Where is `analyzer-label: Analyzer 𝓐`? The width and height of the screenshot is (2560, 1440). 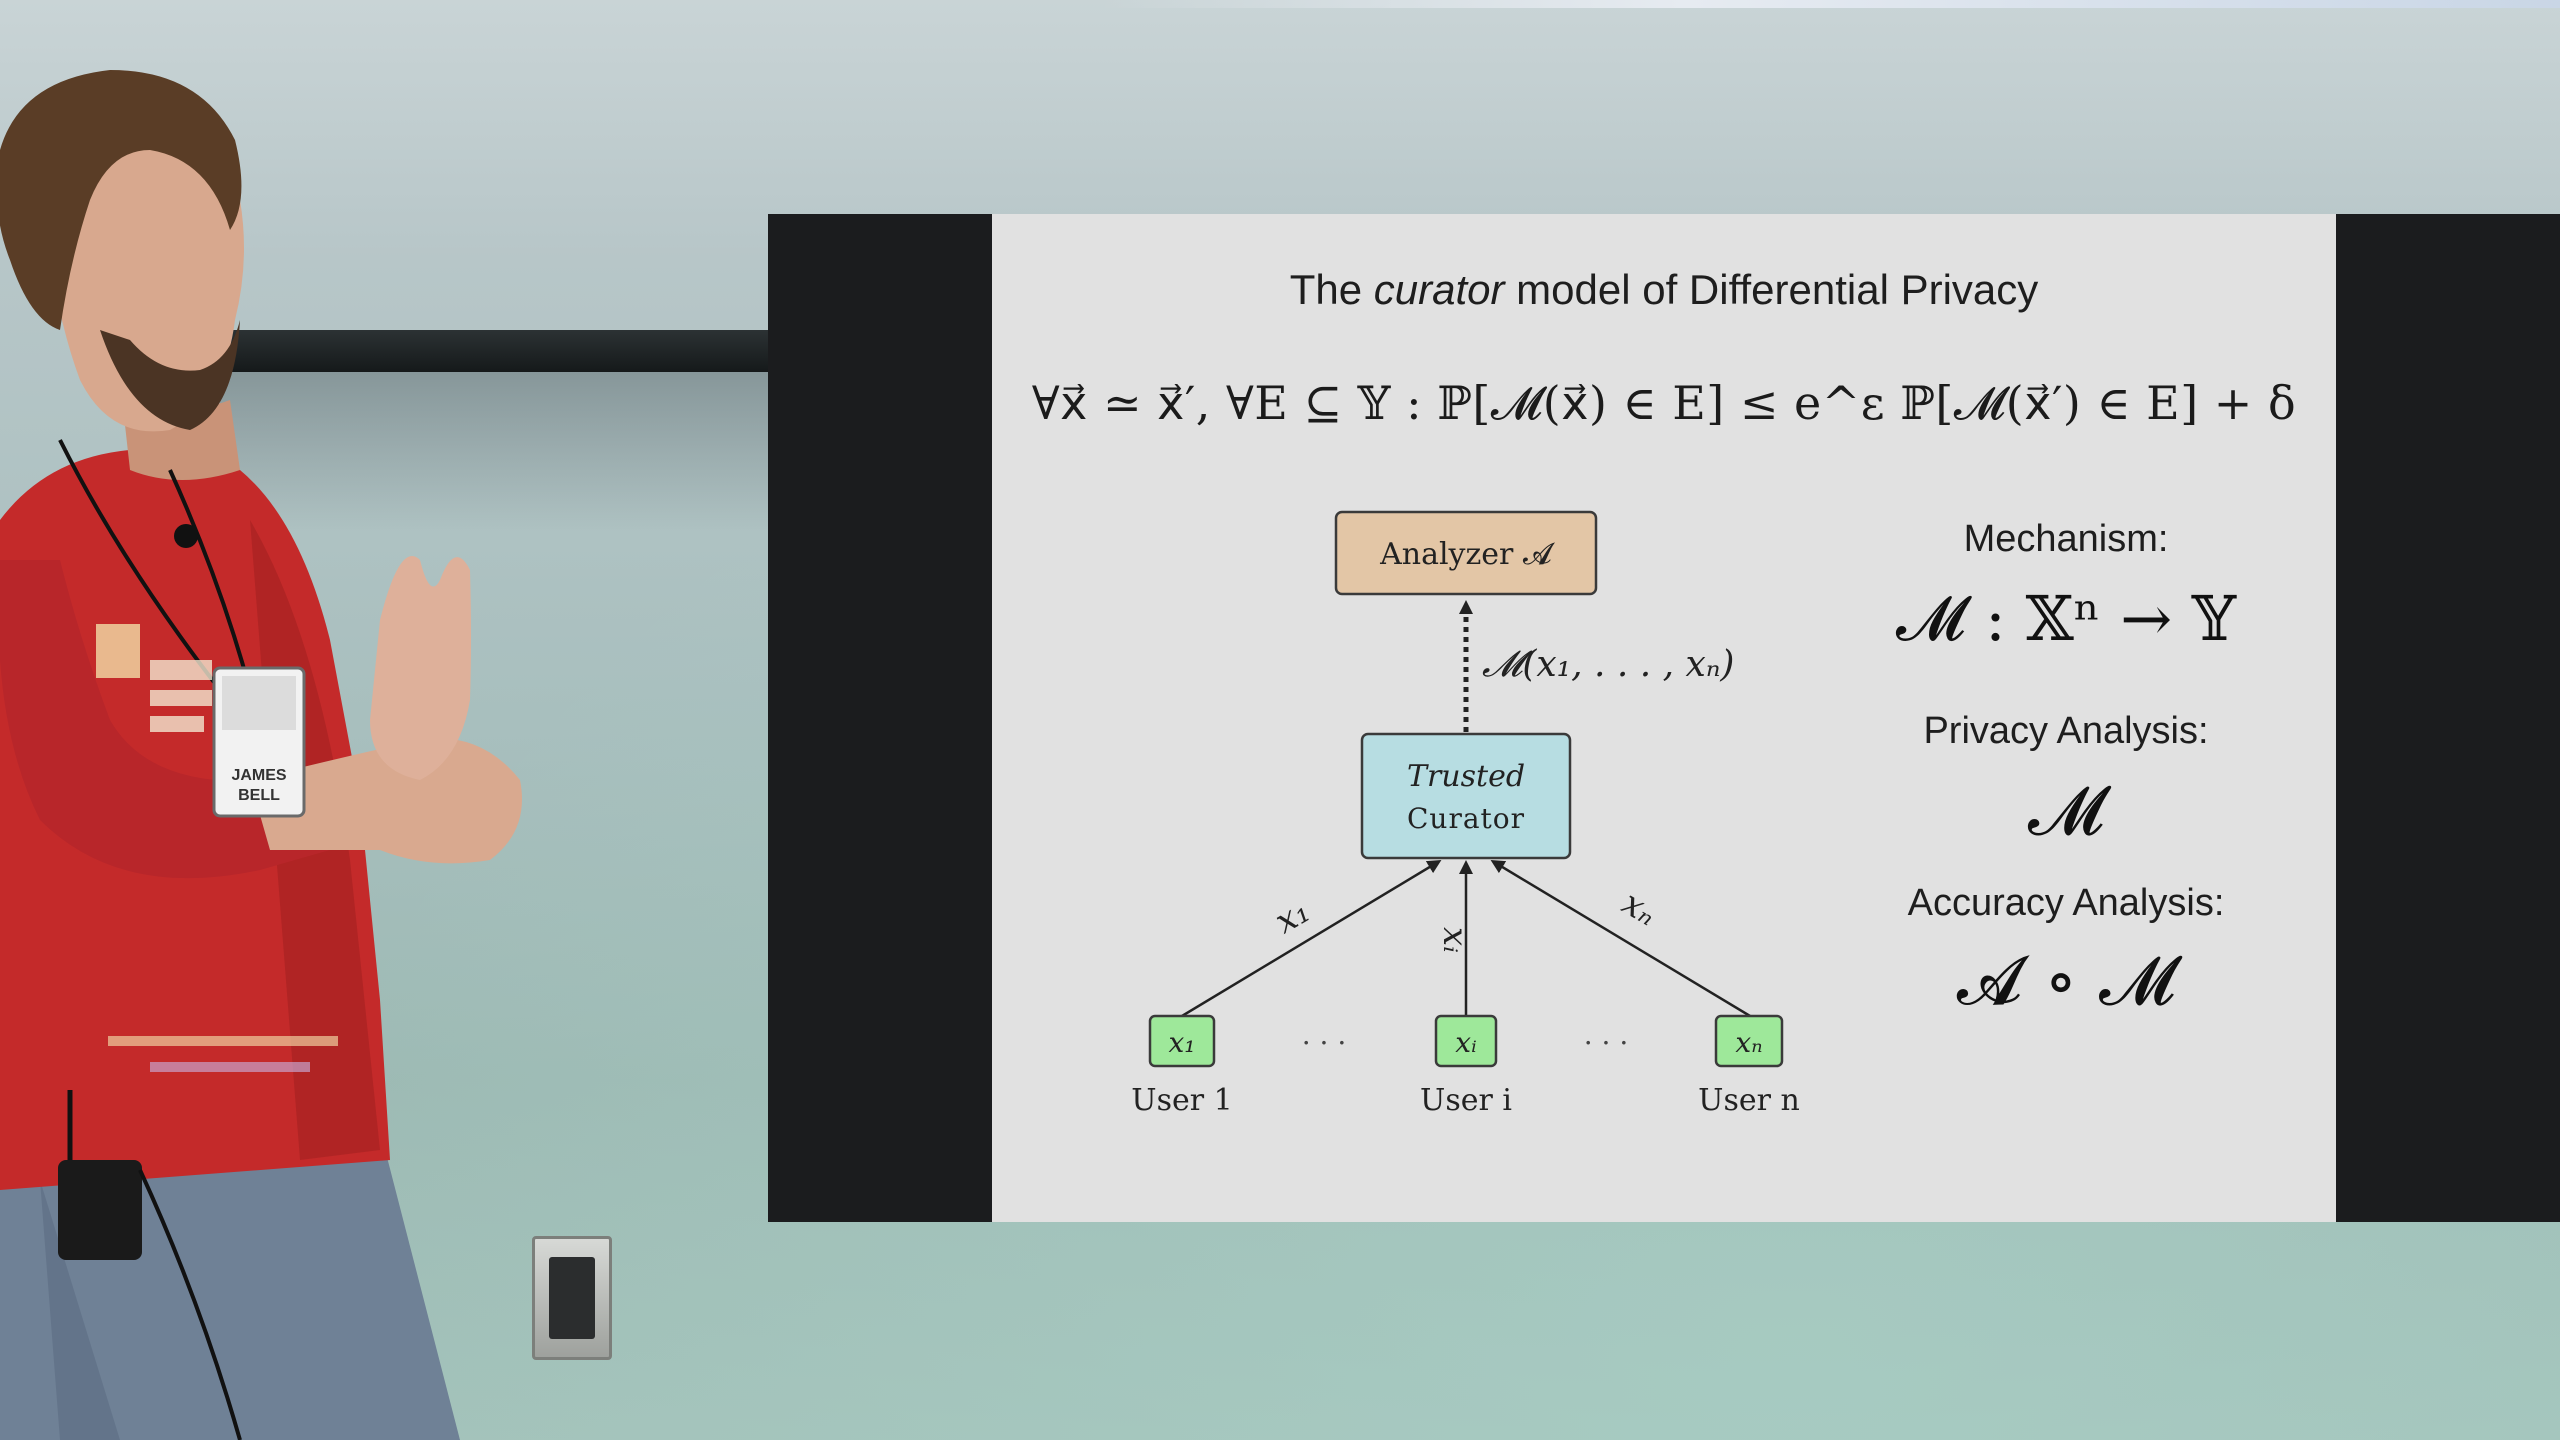 analyzer-label: Analyzer 𝓐 is located at coordinates (1467, 554).